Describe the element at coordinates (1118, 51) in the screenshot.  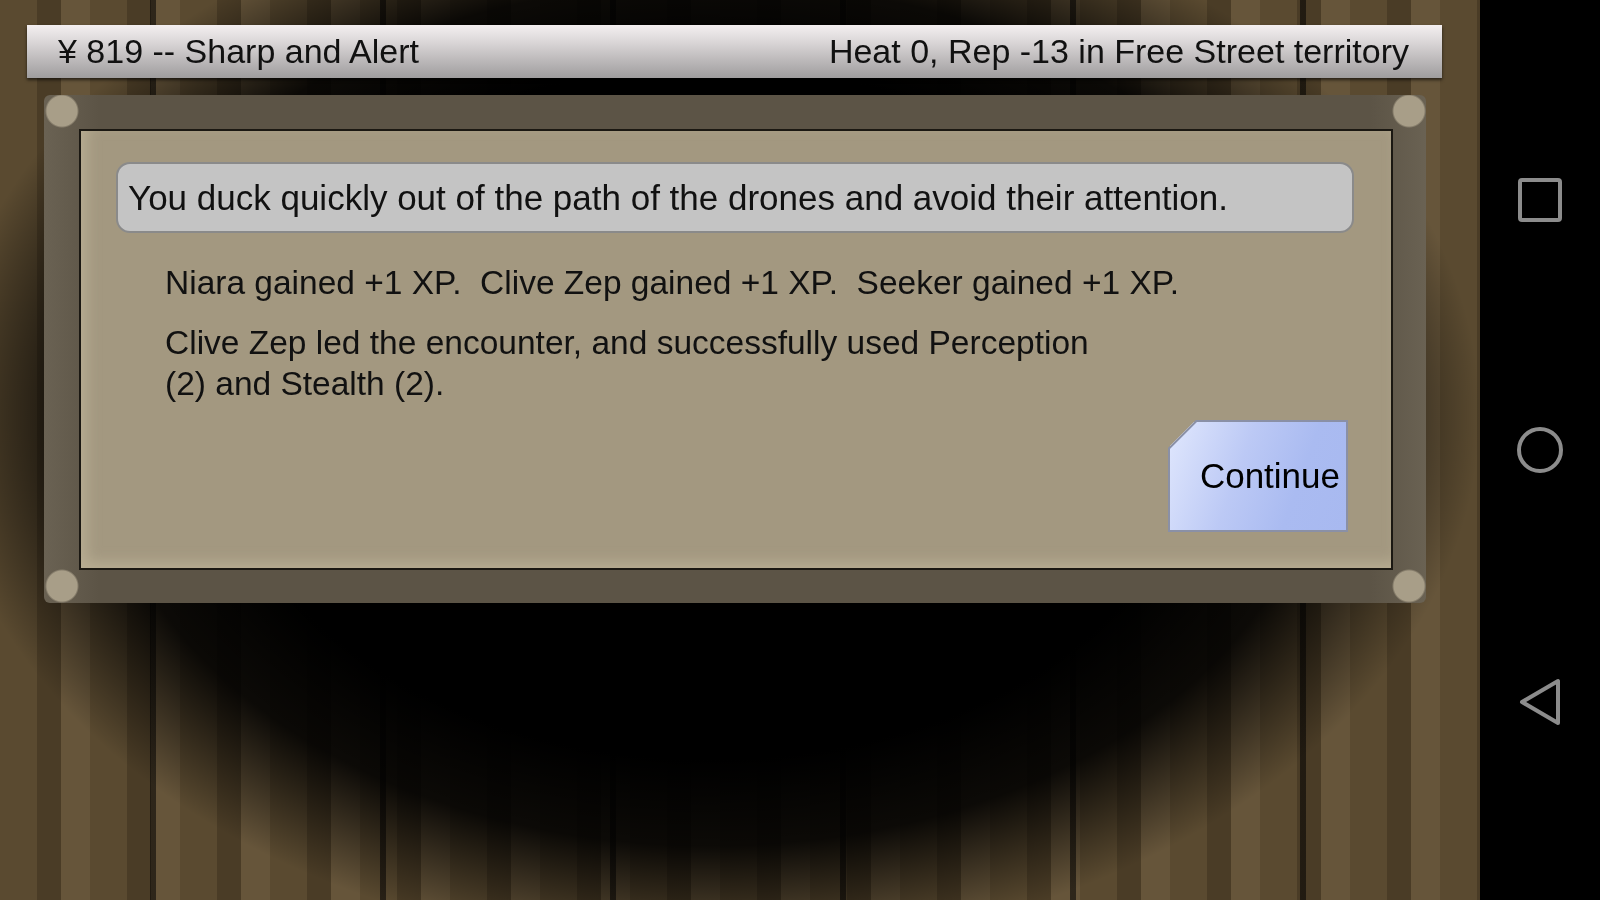
I see `status-text: Heat 0, Rep -13 in Free Street territory` at that location.